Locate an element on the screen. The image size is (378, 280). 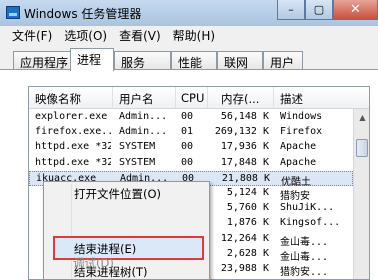
scroll-thumb is located at coordinates (362, 148).